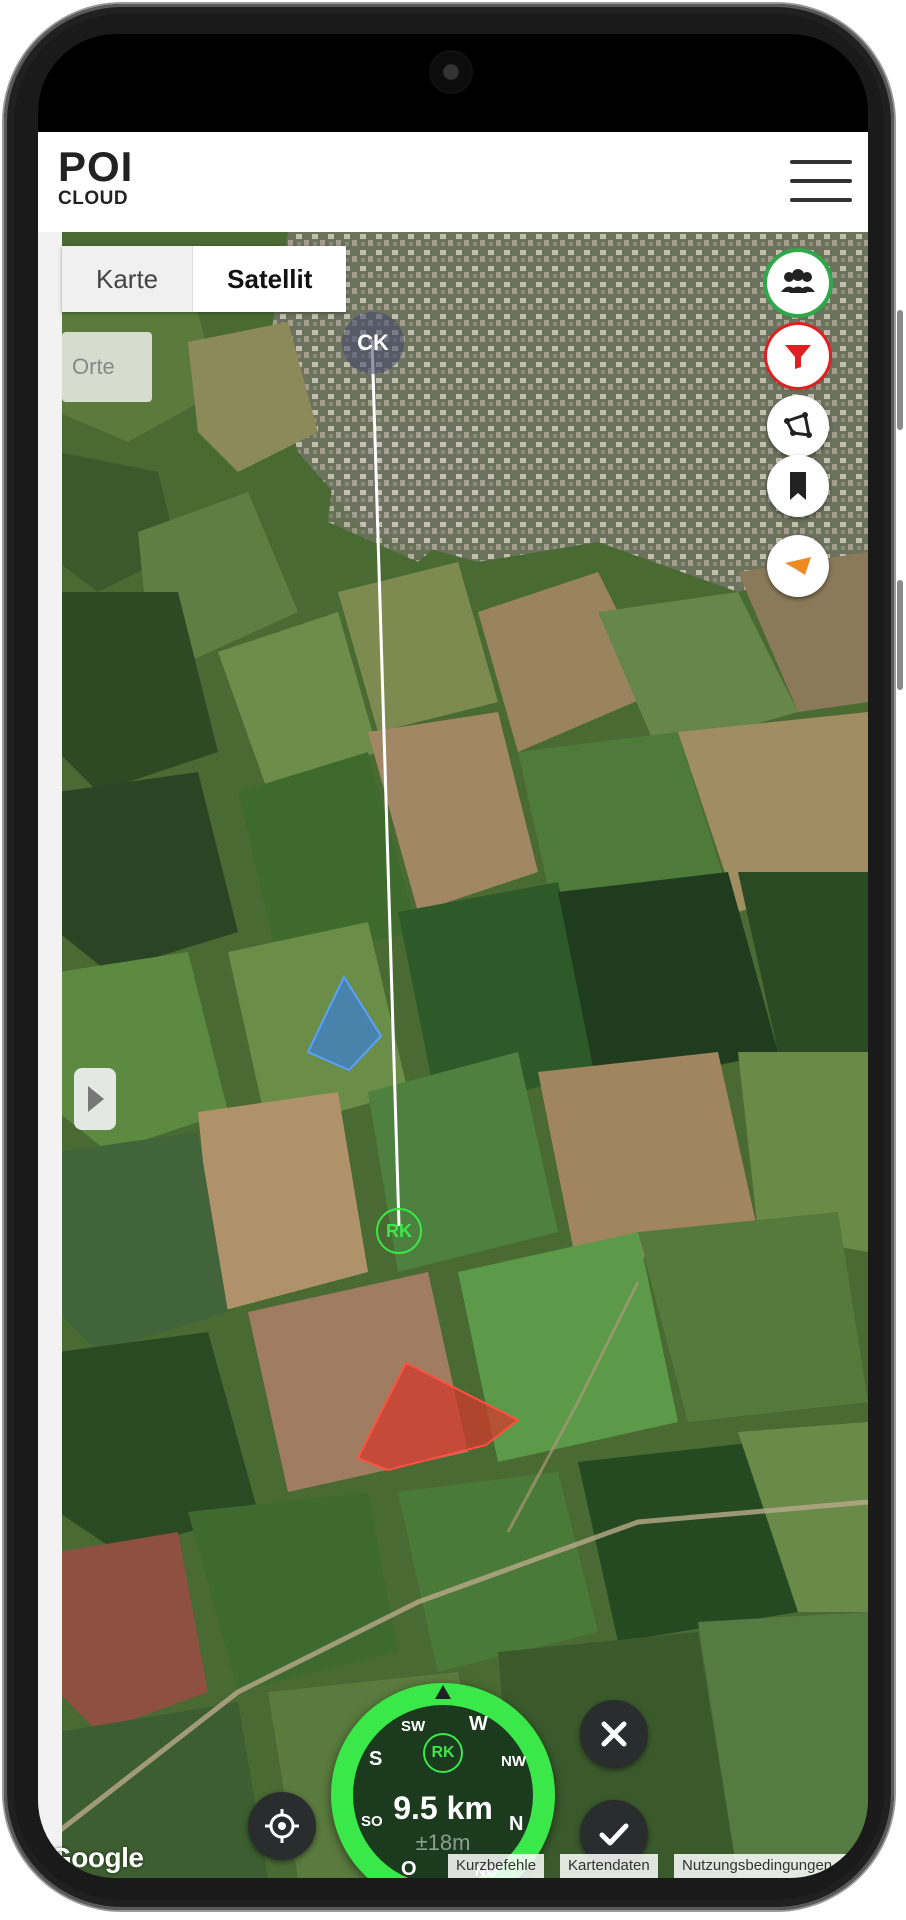  Describe the element at coordinates (413, 1726) in the screenshot. I see `dir-sw: SW` at that location.